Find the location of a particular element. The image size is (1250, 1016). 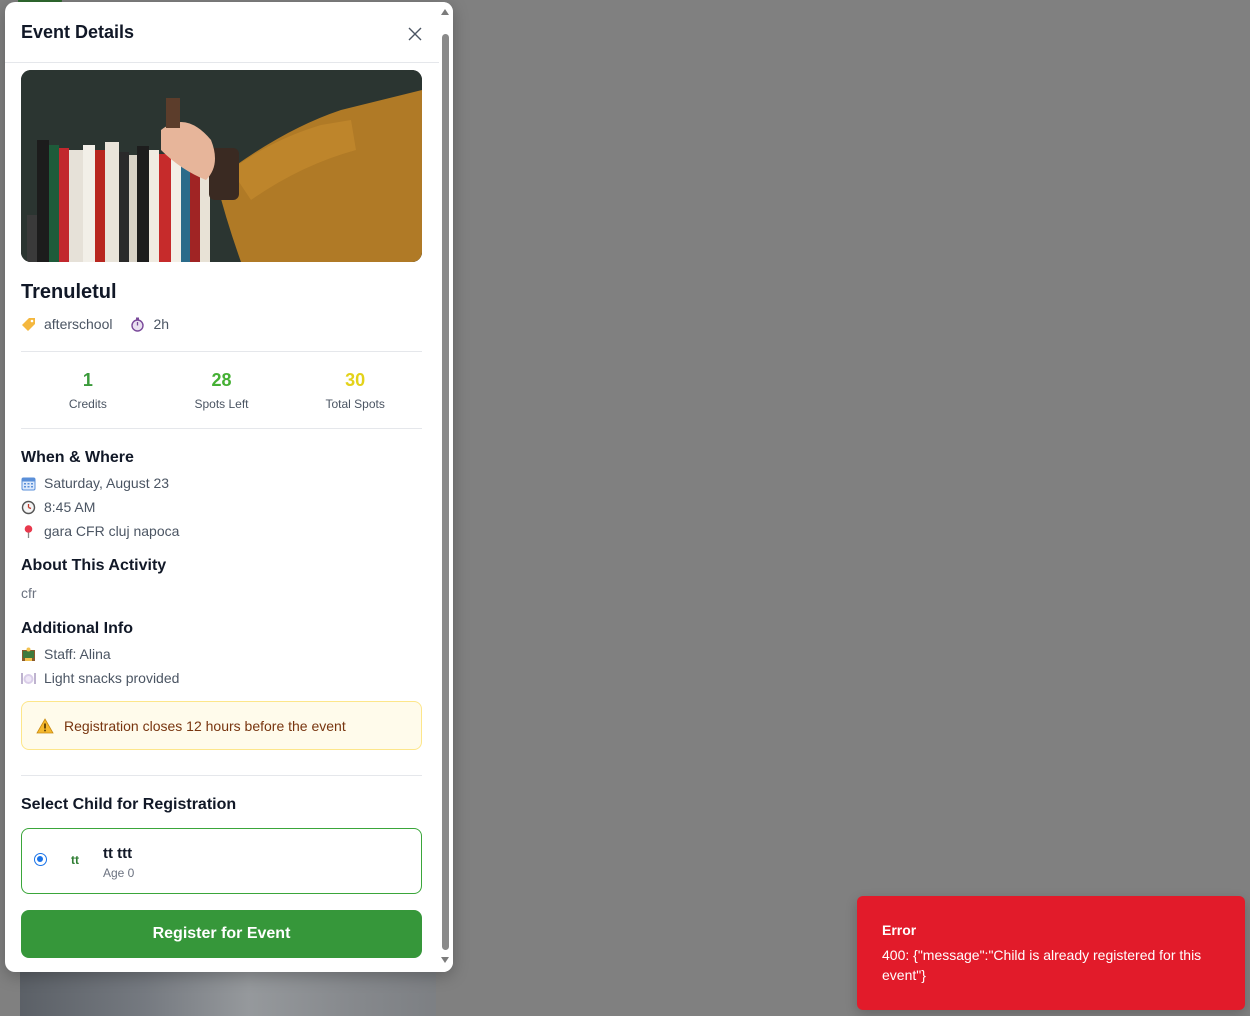

stat-total-spots: 30 Total Spots is located at coordinates (355, 390).